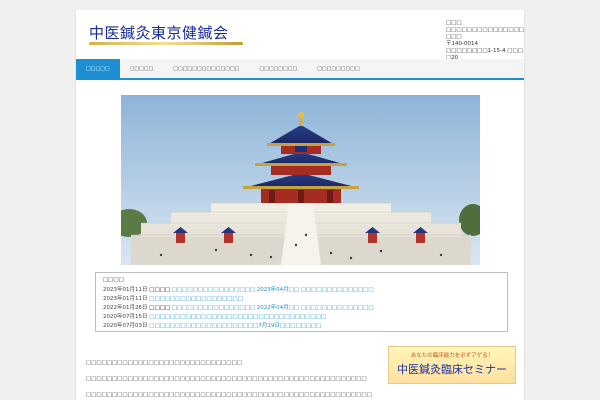 Image resolution: width=600 pixels, height=400 pixels. Describe the element at coordinates (159, 32) in the screenshot. I see `site-title: 中医鍼灸東京健鍼会` at that location.